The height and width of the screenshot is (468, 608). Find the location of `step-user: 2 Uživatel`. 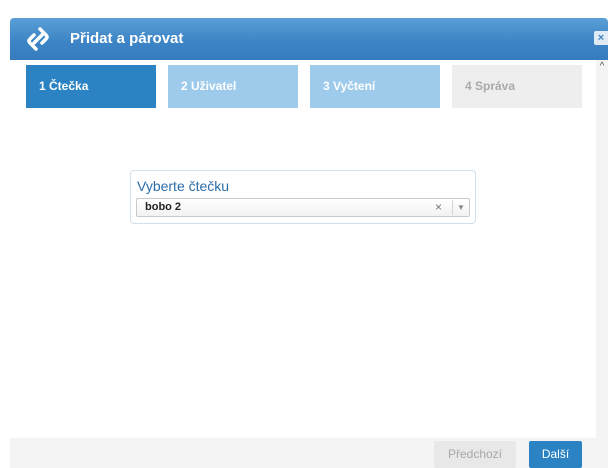

step-user: 2 Uživatel is located at coordinates (233, 86).